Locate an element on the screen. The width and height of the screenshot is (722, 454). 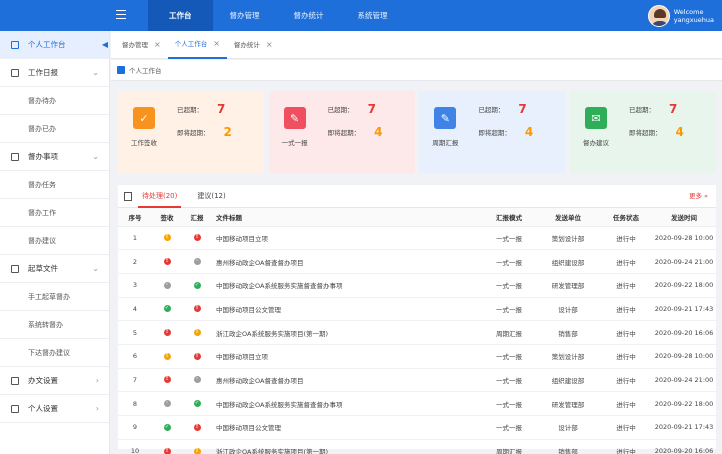
soon-label: 即将超期： is located at coordinates (494, 133).